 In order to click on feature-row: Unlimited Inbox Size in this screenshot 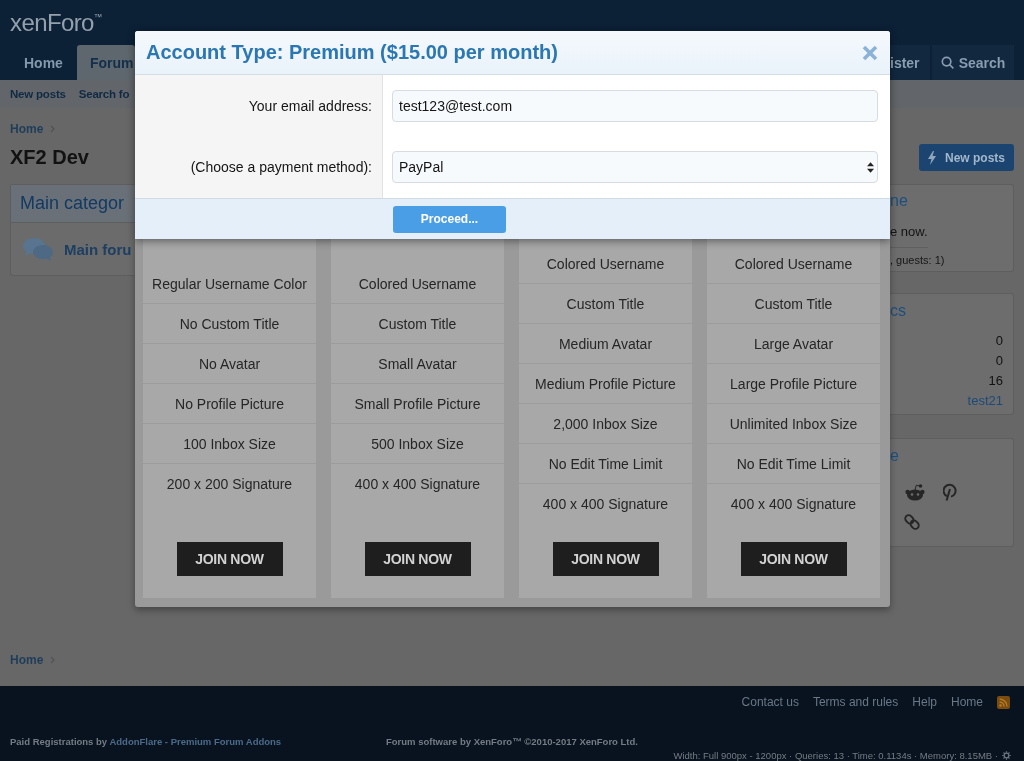, I will do `click(793, 424)`.